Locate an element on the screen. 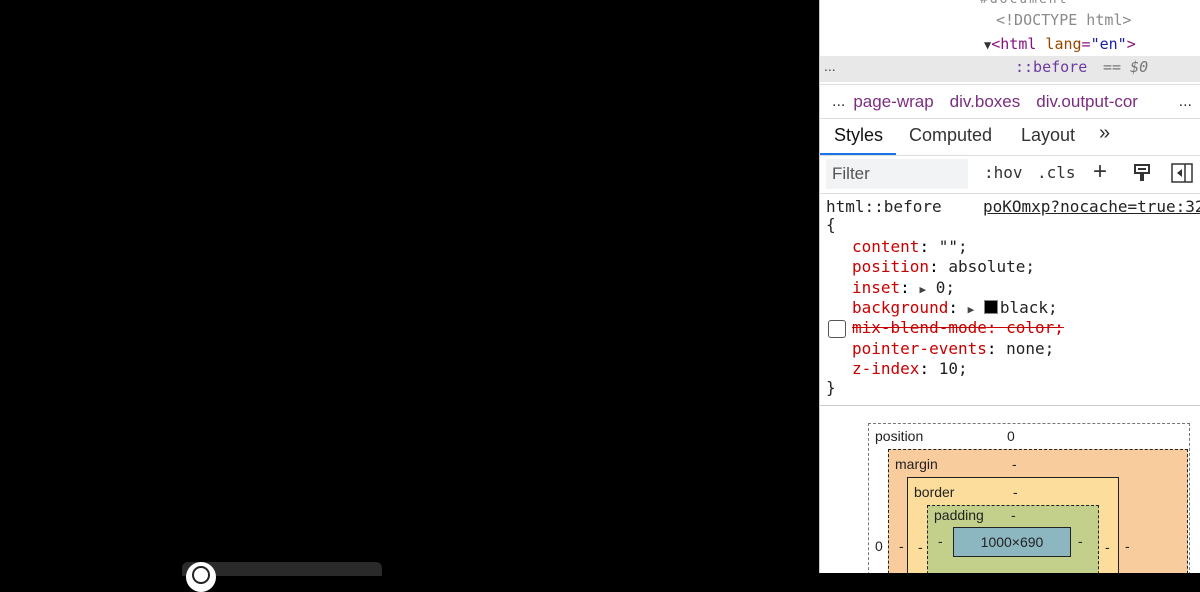 This screenshot has height=592, width=1200. declaration: inset: ▶ 0; is located at coordinates (903, 287).